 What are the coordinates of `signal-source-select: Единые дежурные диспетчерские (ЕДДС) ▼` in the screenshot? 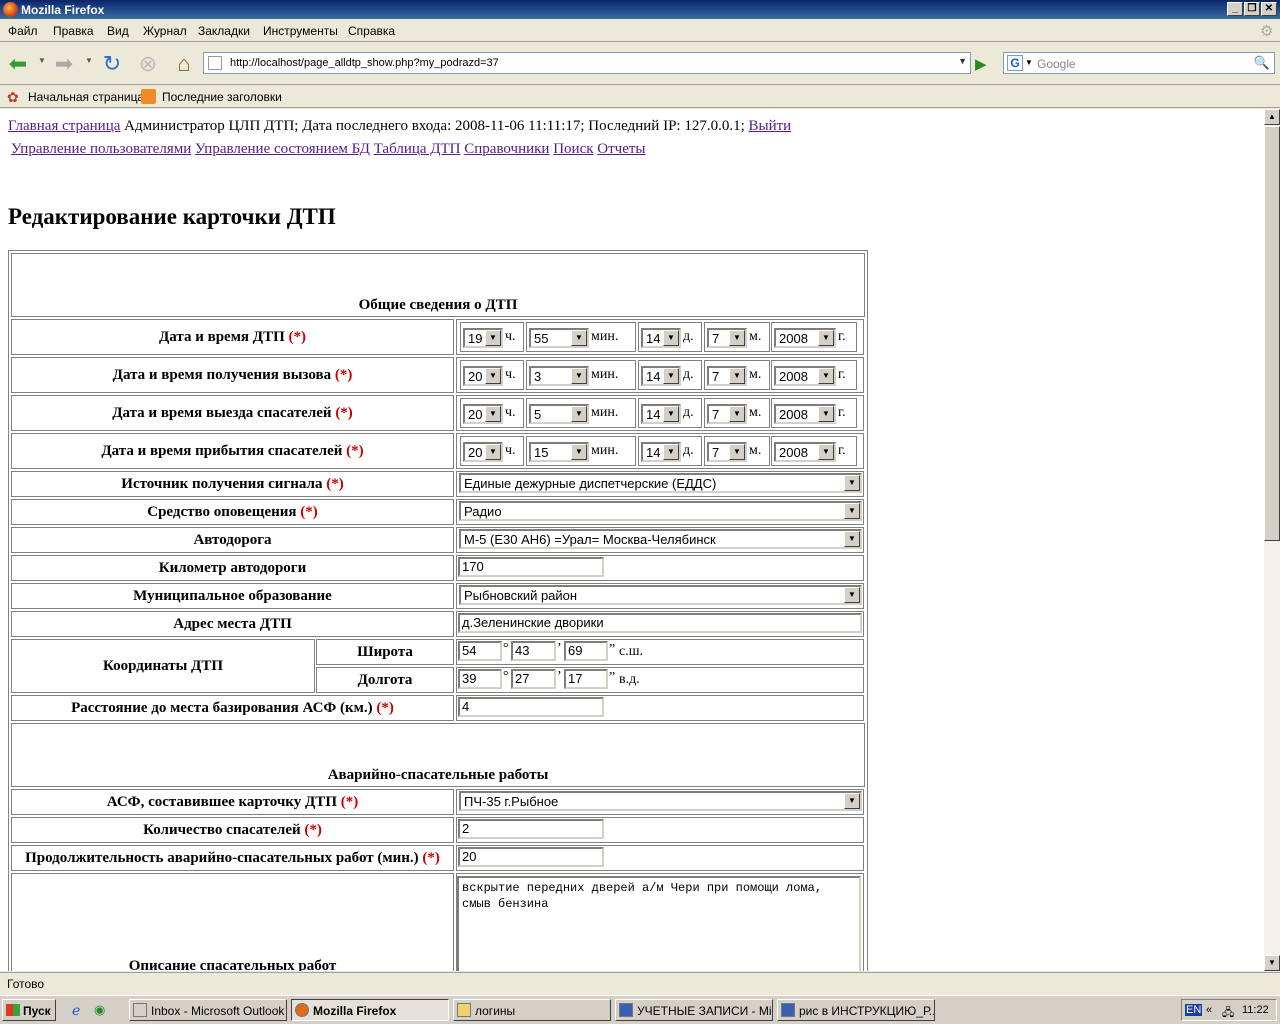 It's located at (660, 483).